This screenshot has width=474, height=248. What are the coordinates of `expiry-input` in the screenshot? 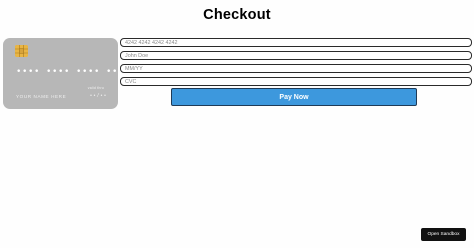 It's located at (296, 68).